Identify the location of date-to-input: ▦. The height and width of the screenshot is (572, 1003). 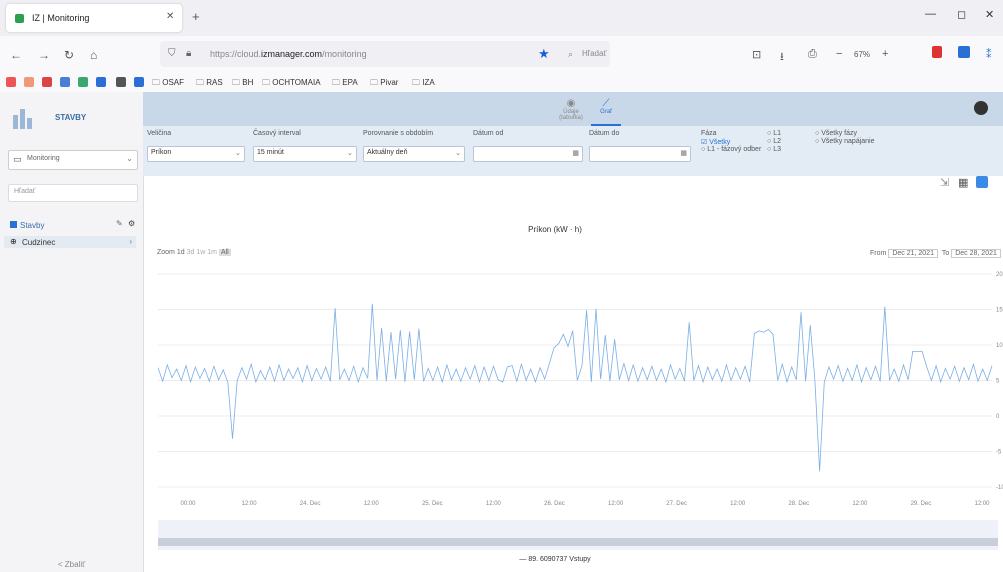
(640, 154).